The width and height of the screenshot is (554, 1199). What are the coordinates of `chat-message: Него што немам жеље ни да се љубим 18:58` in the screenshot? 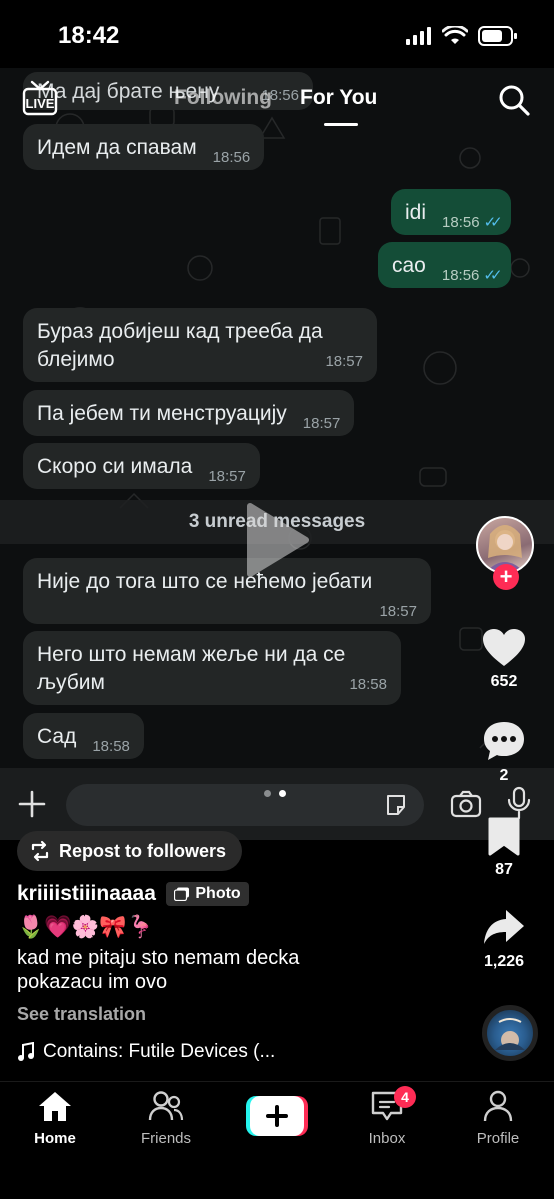 It's located at (212, 668).